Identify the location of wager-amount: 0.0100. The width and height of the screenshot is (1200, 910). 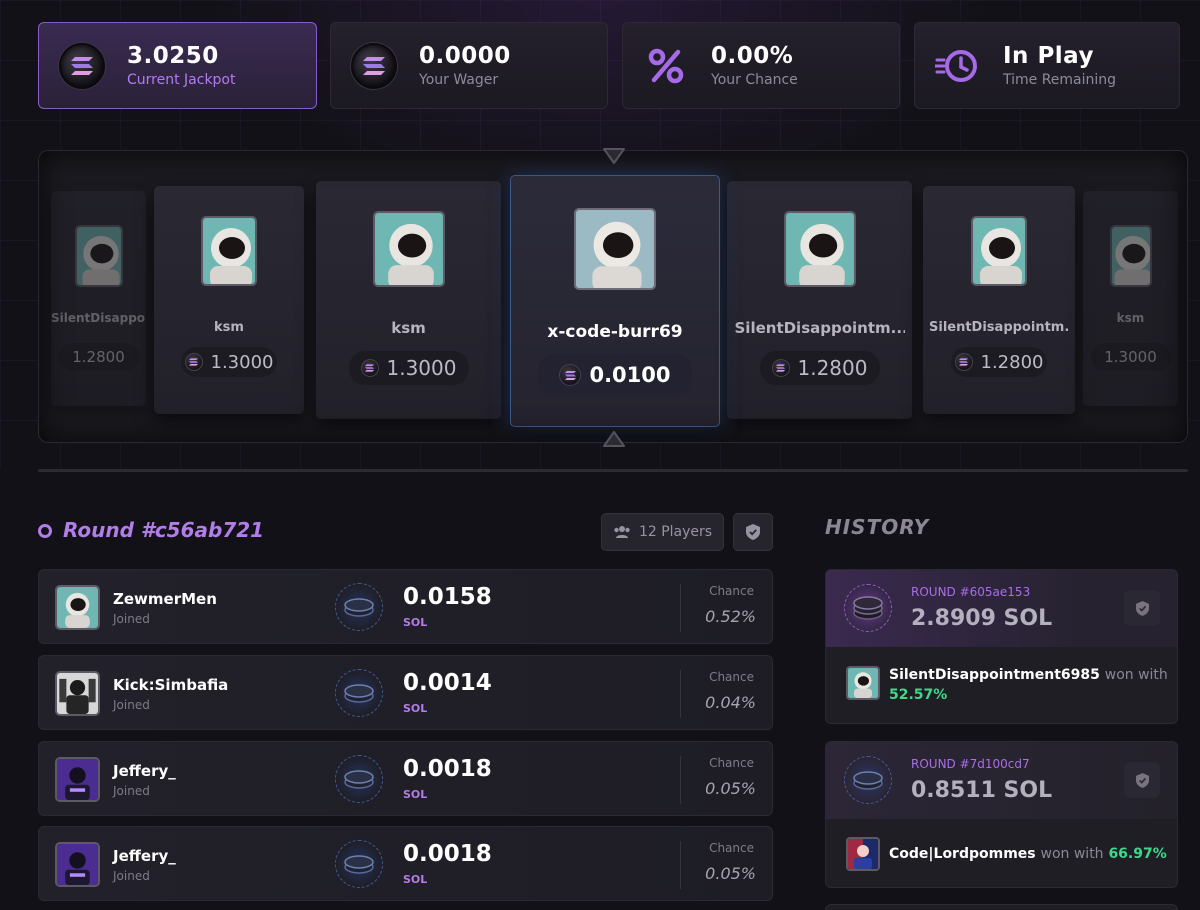
(615, 375).